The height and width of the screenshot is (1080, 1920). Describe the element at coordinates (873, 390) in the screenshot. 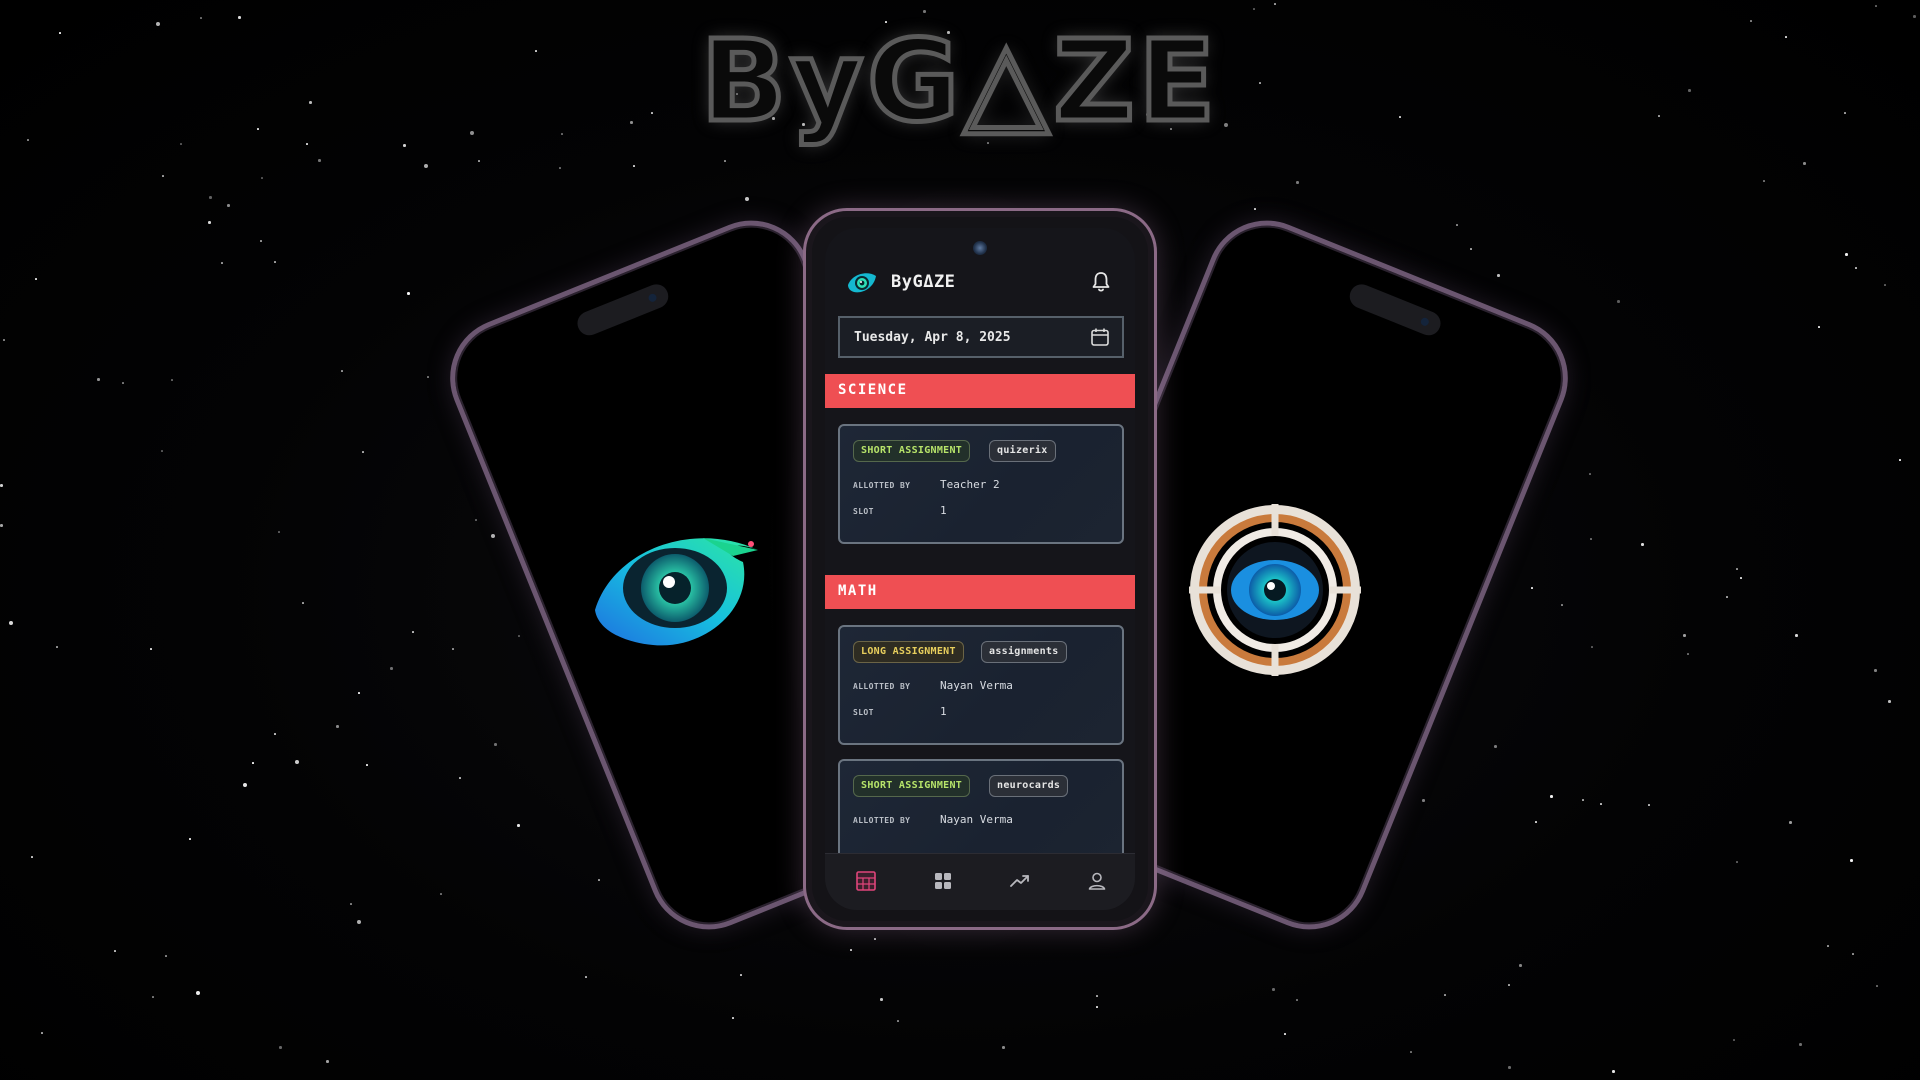

I see `section-label: SCIENCE` at that location.